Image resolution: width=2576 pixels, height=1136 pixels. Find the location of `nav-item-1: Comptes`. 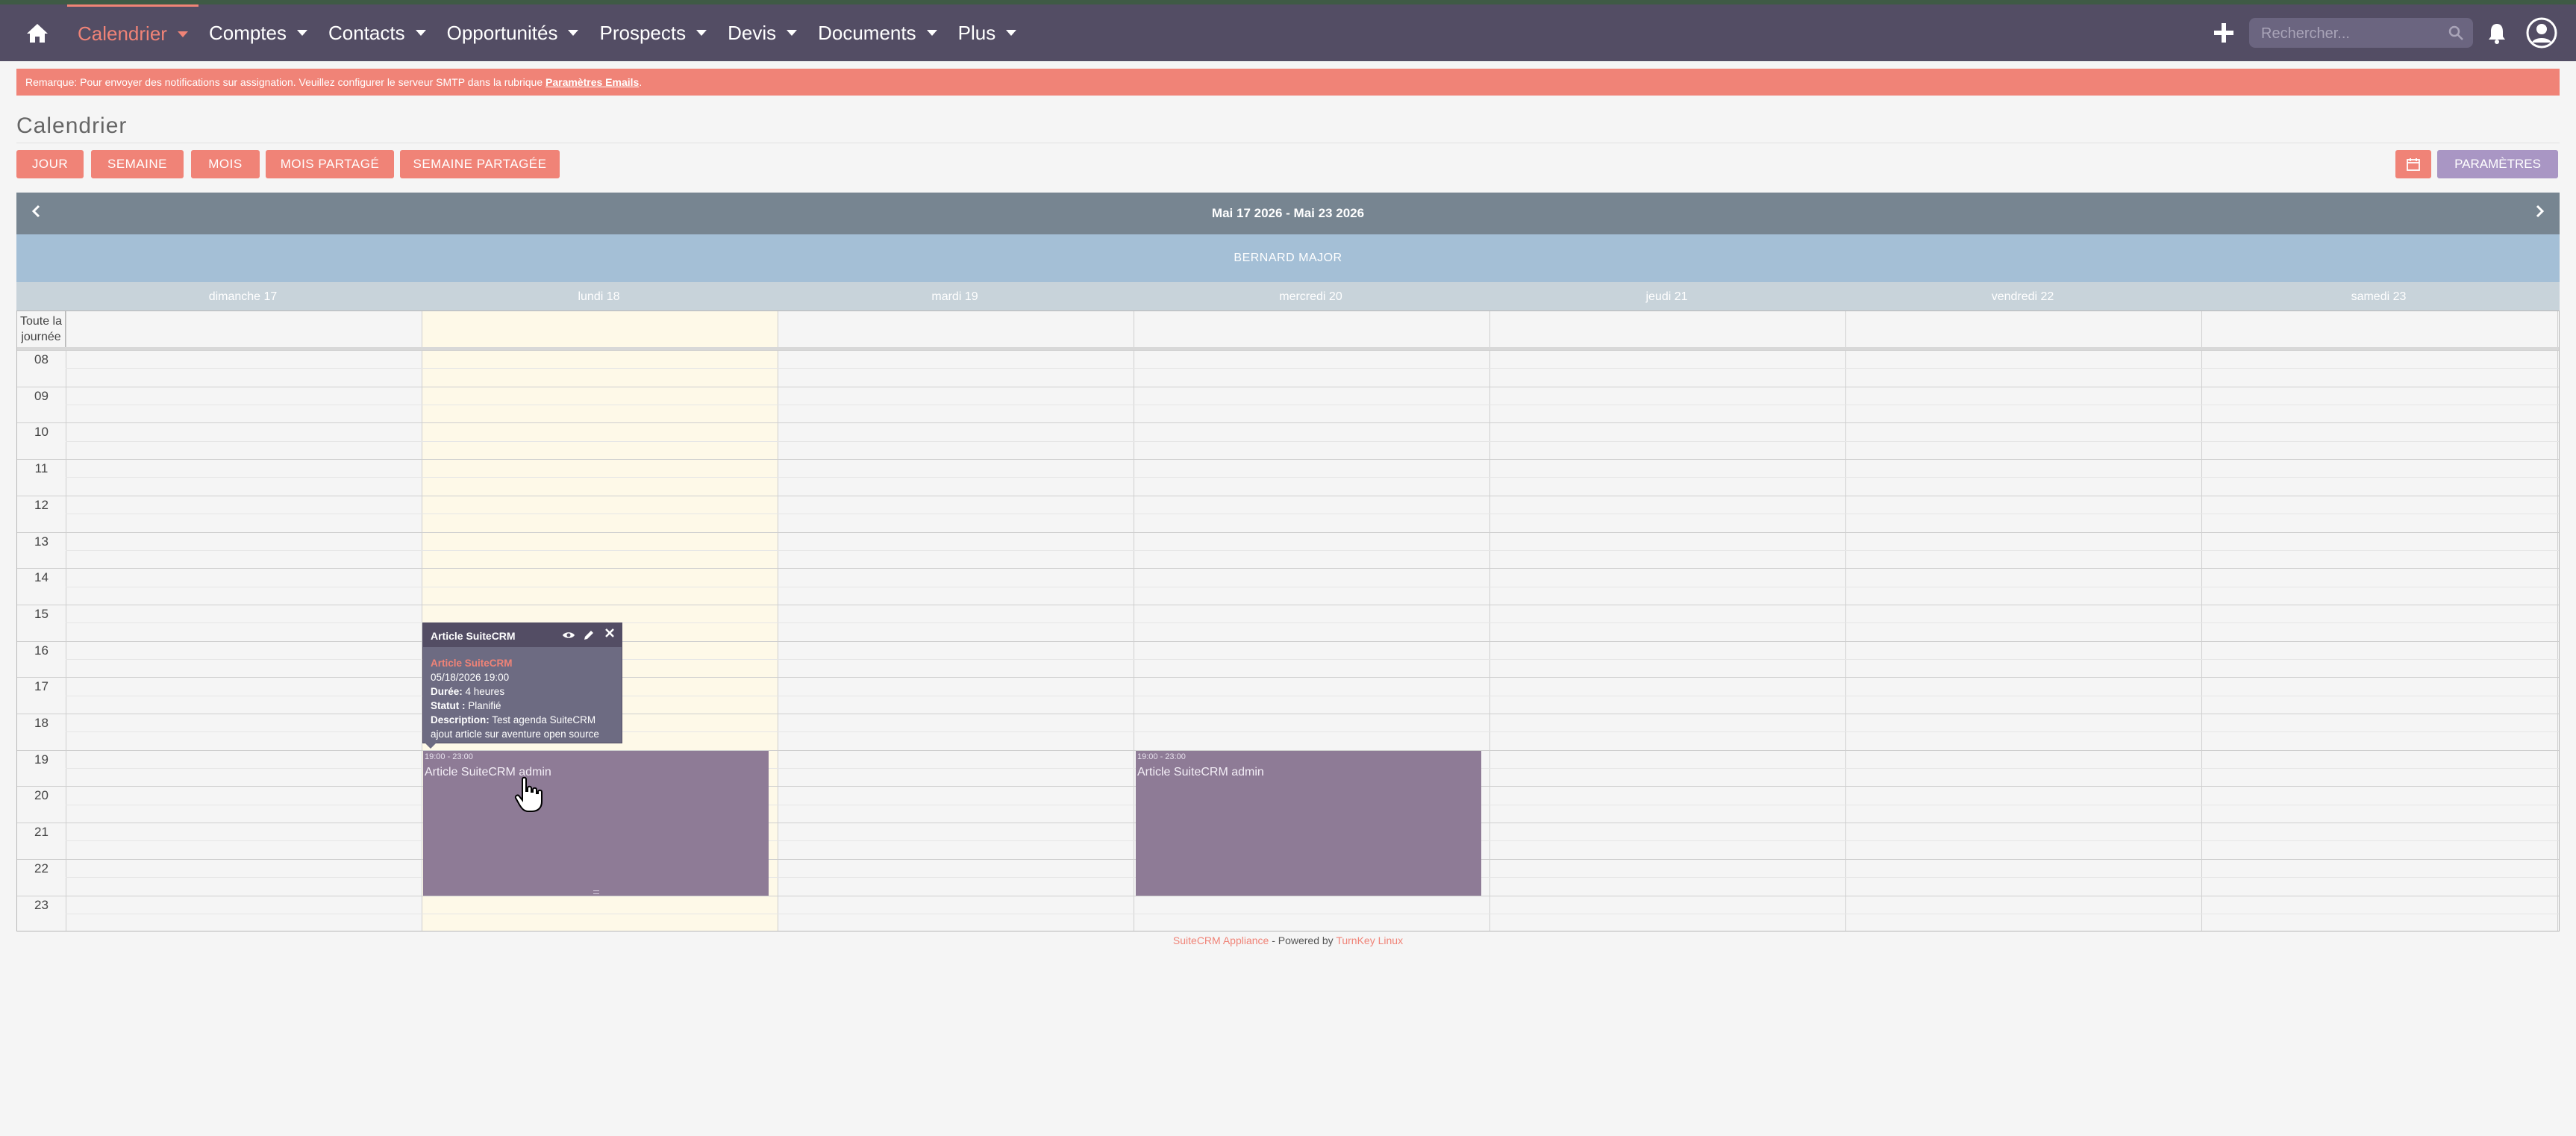

nav-item-1: Comptes is located at coordinates (258, 32).